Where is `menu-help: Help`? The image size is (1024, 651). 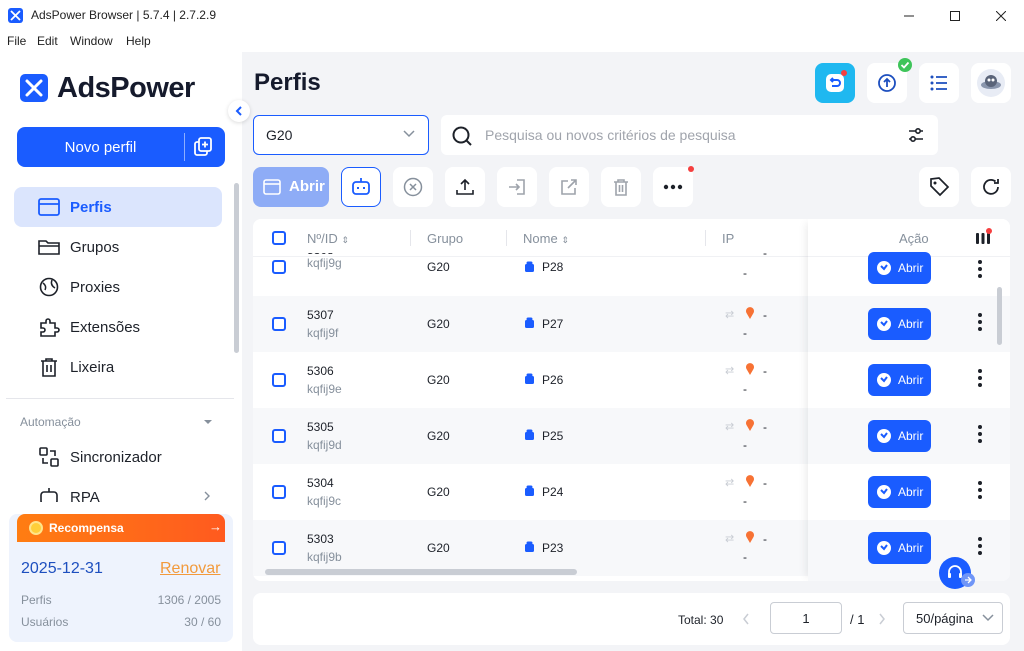
menu-help: Help is located at coordinates (138, 41).